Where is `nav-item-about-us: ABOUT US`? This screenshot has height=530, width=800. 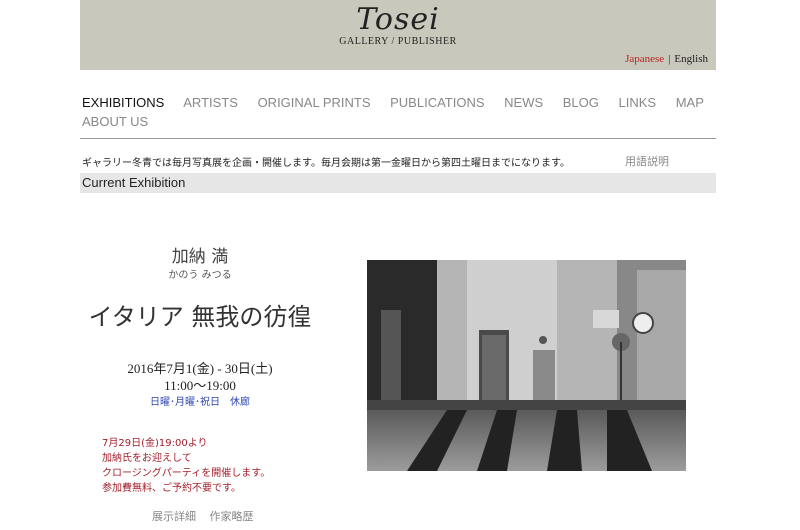
nav-item-about-us: ABOUT US is located at coordinates (115, 121).